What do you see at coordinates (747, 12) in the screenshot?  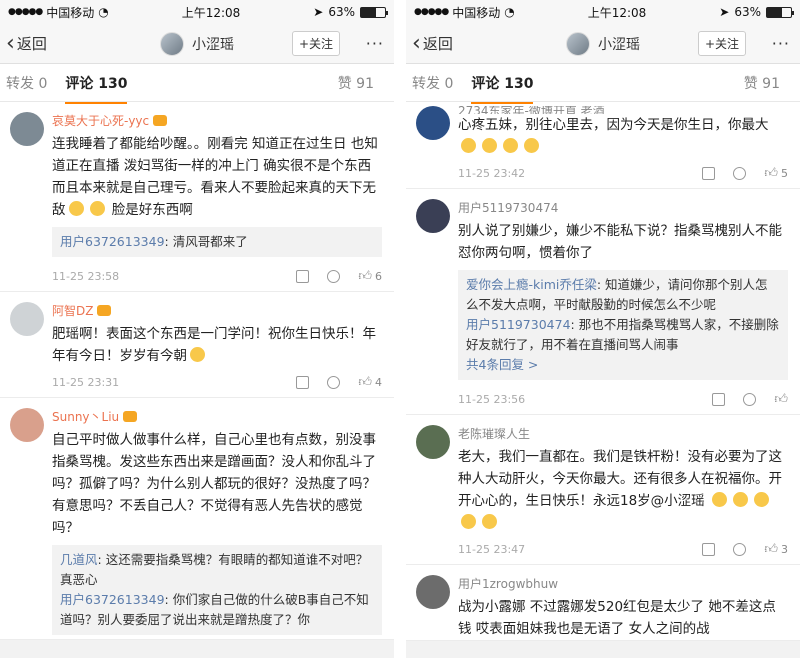 I see `battery-percent: 63%` at bounding box center [747, 12].